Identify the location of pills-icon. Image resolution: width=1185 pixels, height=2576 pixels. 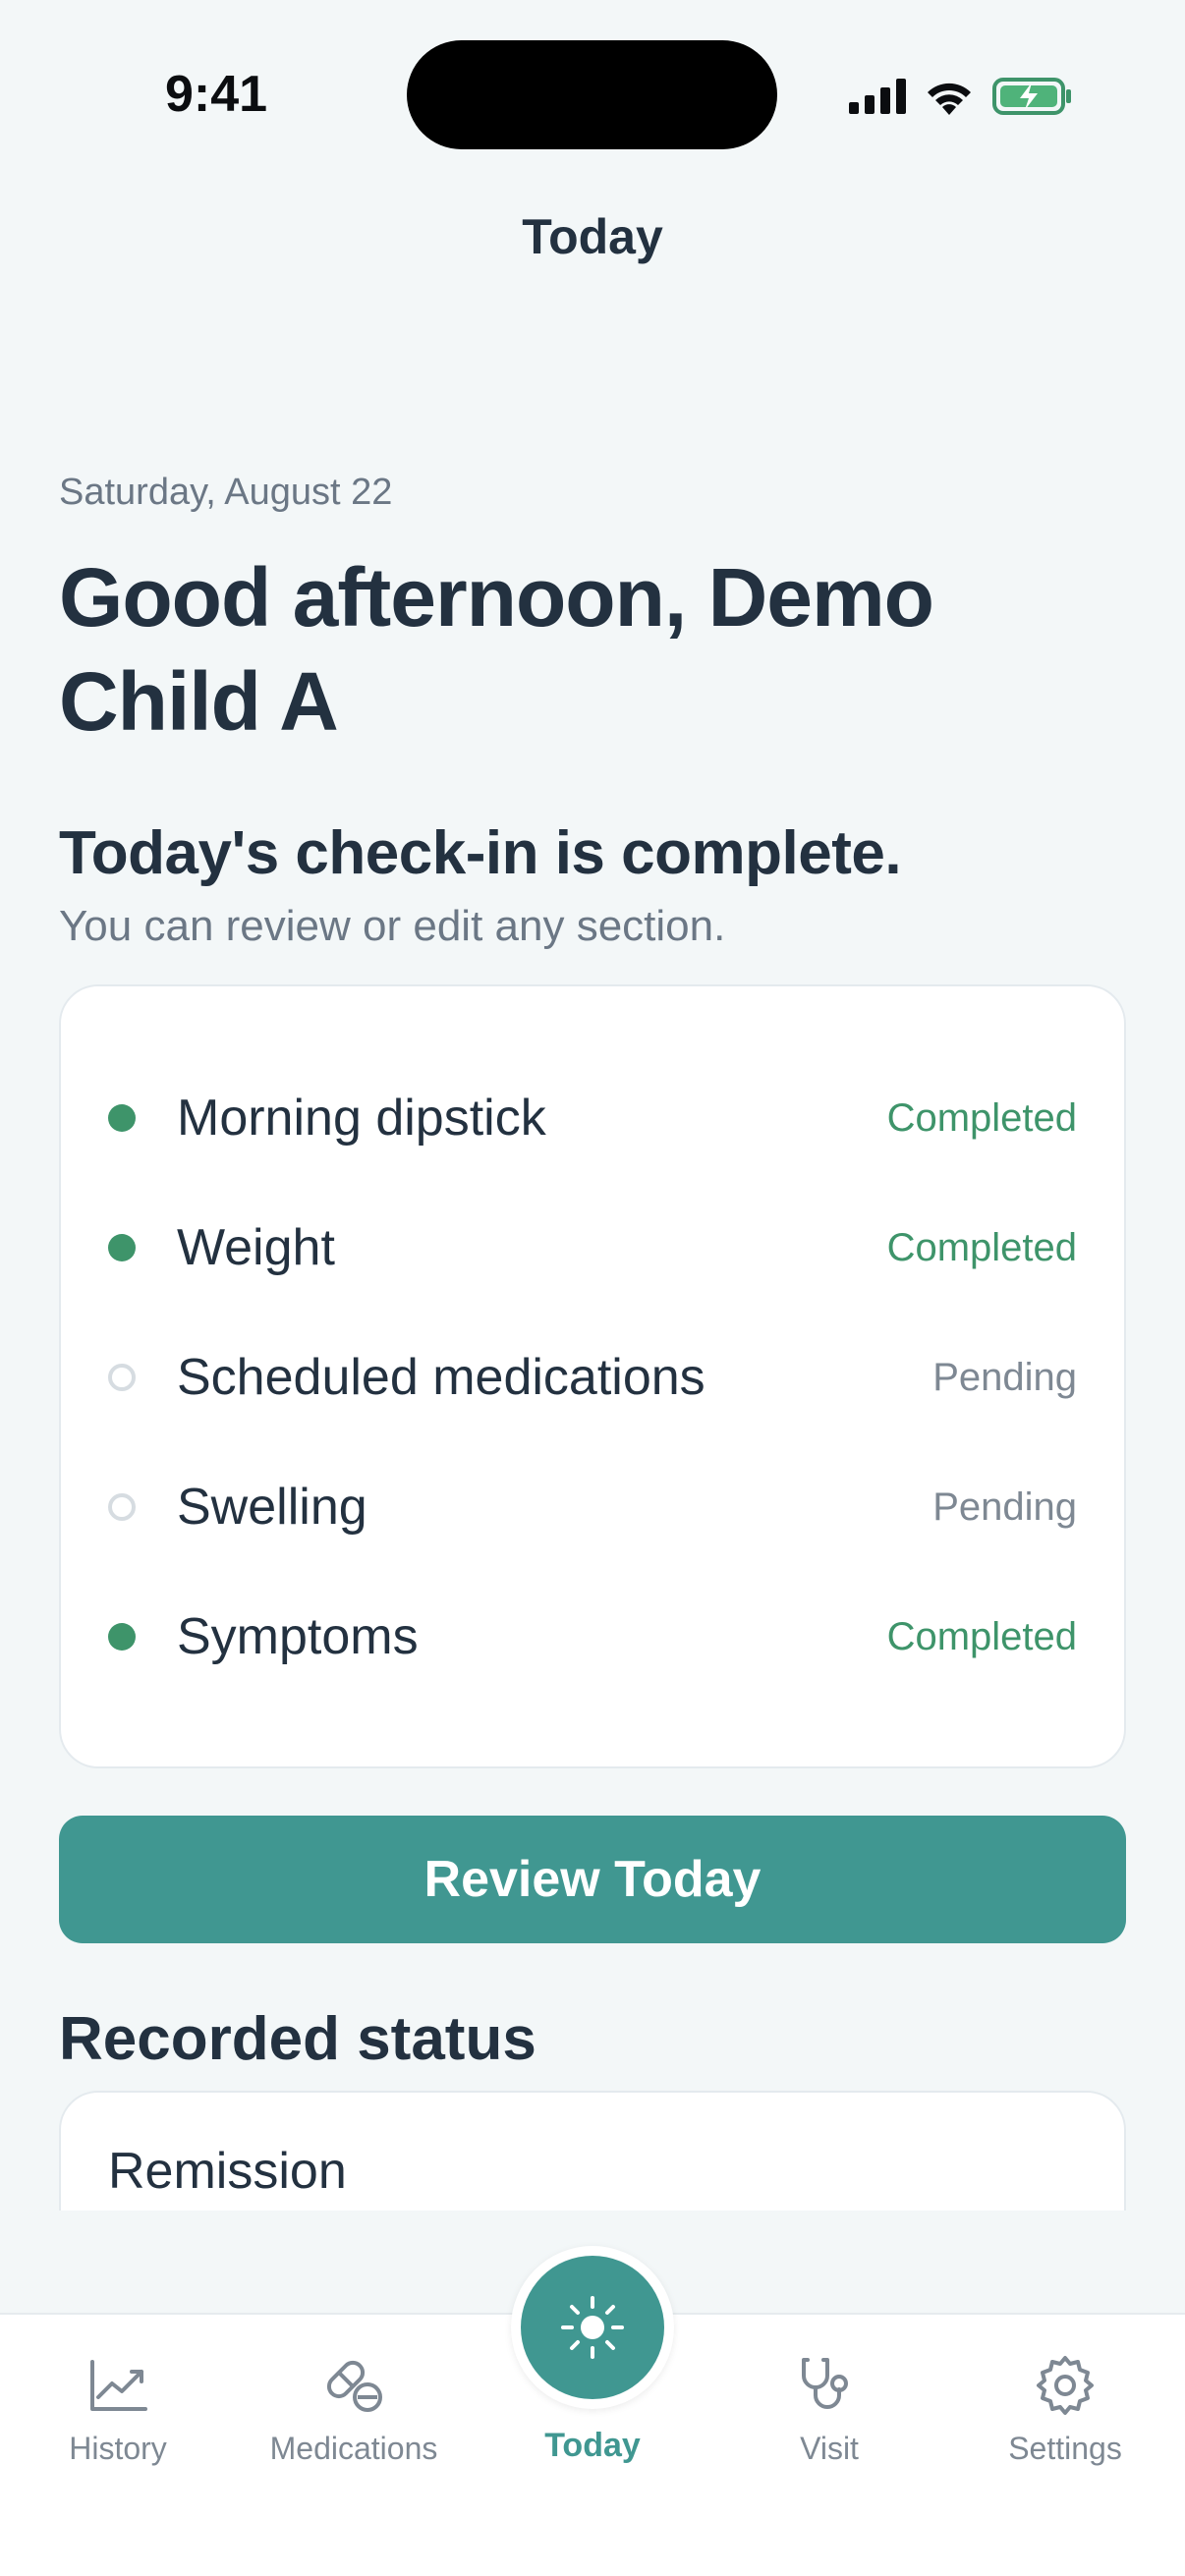
(354, 2386).